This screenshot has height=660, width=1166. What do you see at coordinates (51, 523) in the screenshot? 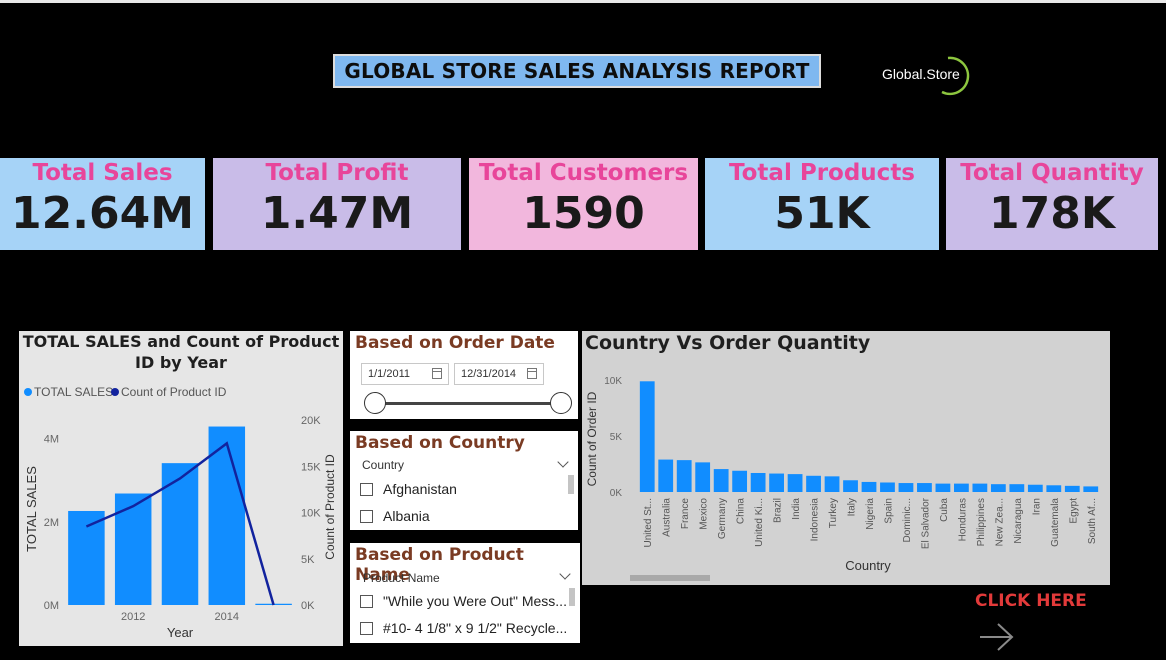
I see `y-tick-label: 2M` at bounding box center [51, 523].